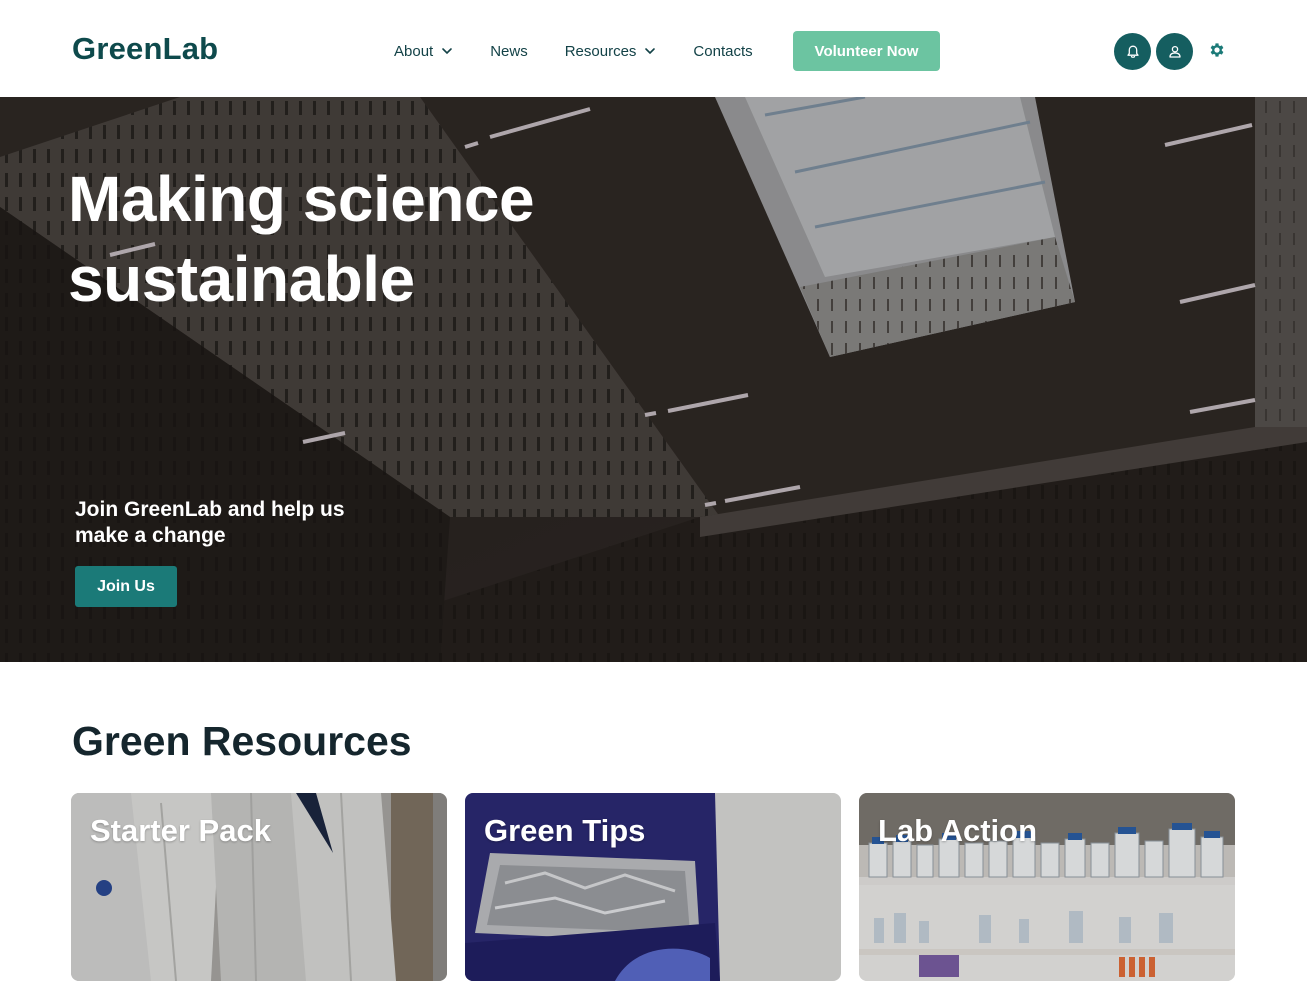 The image size is (1307, 1000). I want to click on user-icon, so click(1174, 51).